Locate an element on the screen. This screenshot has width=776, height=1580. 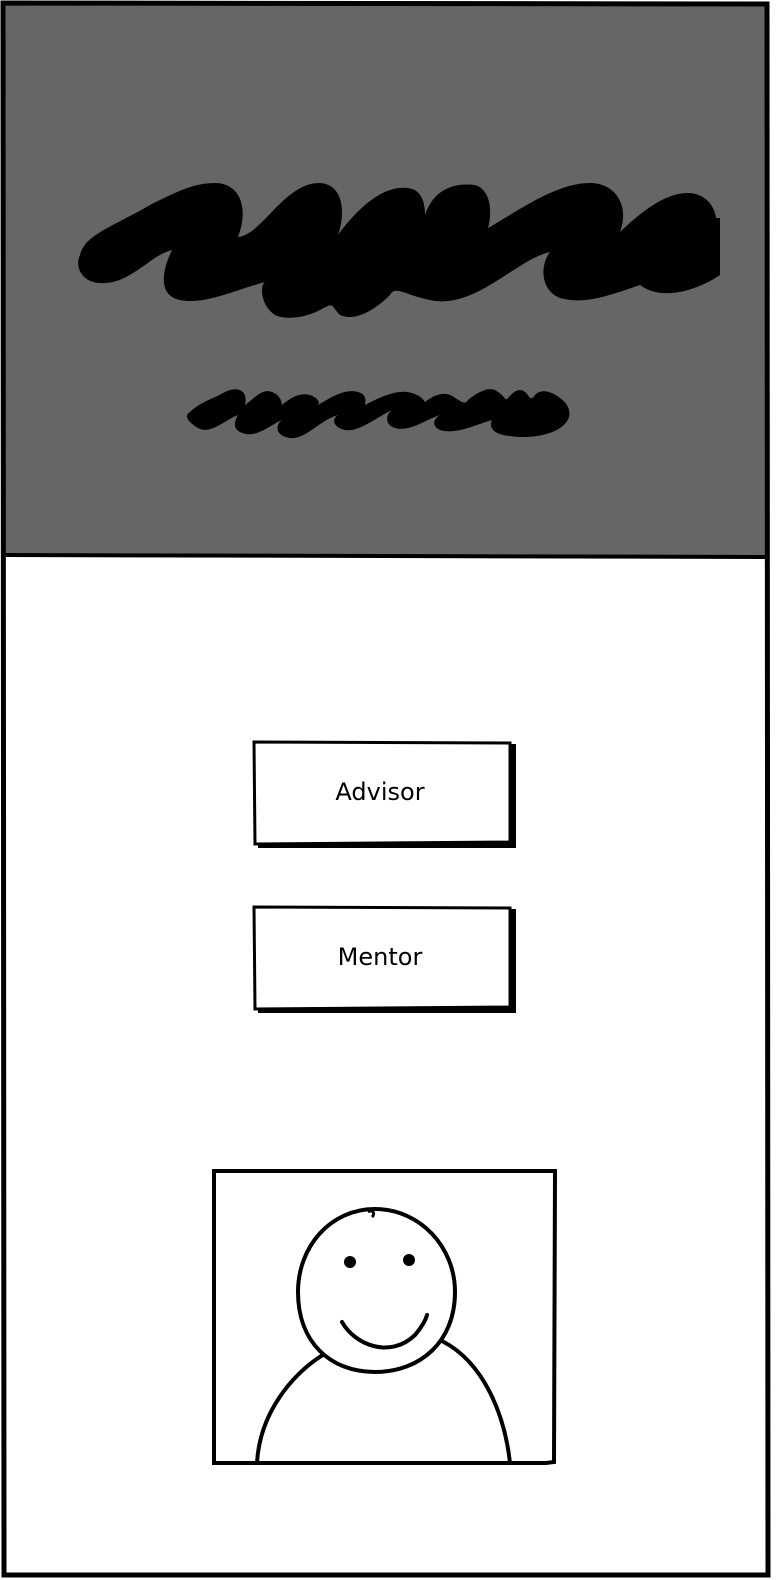
mentor-button: Mentor is located at coordinates (384, 960).